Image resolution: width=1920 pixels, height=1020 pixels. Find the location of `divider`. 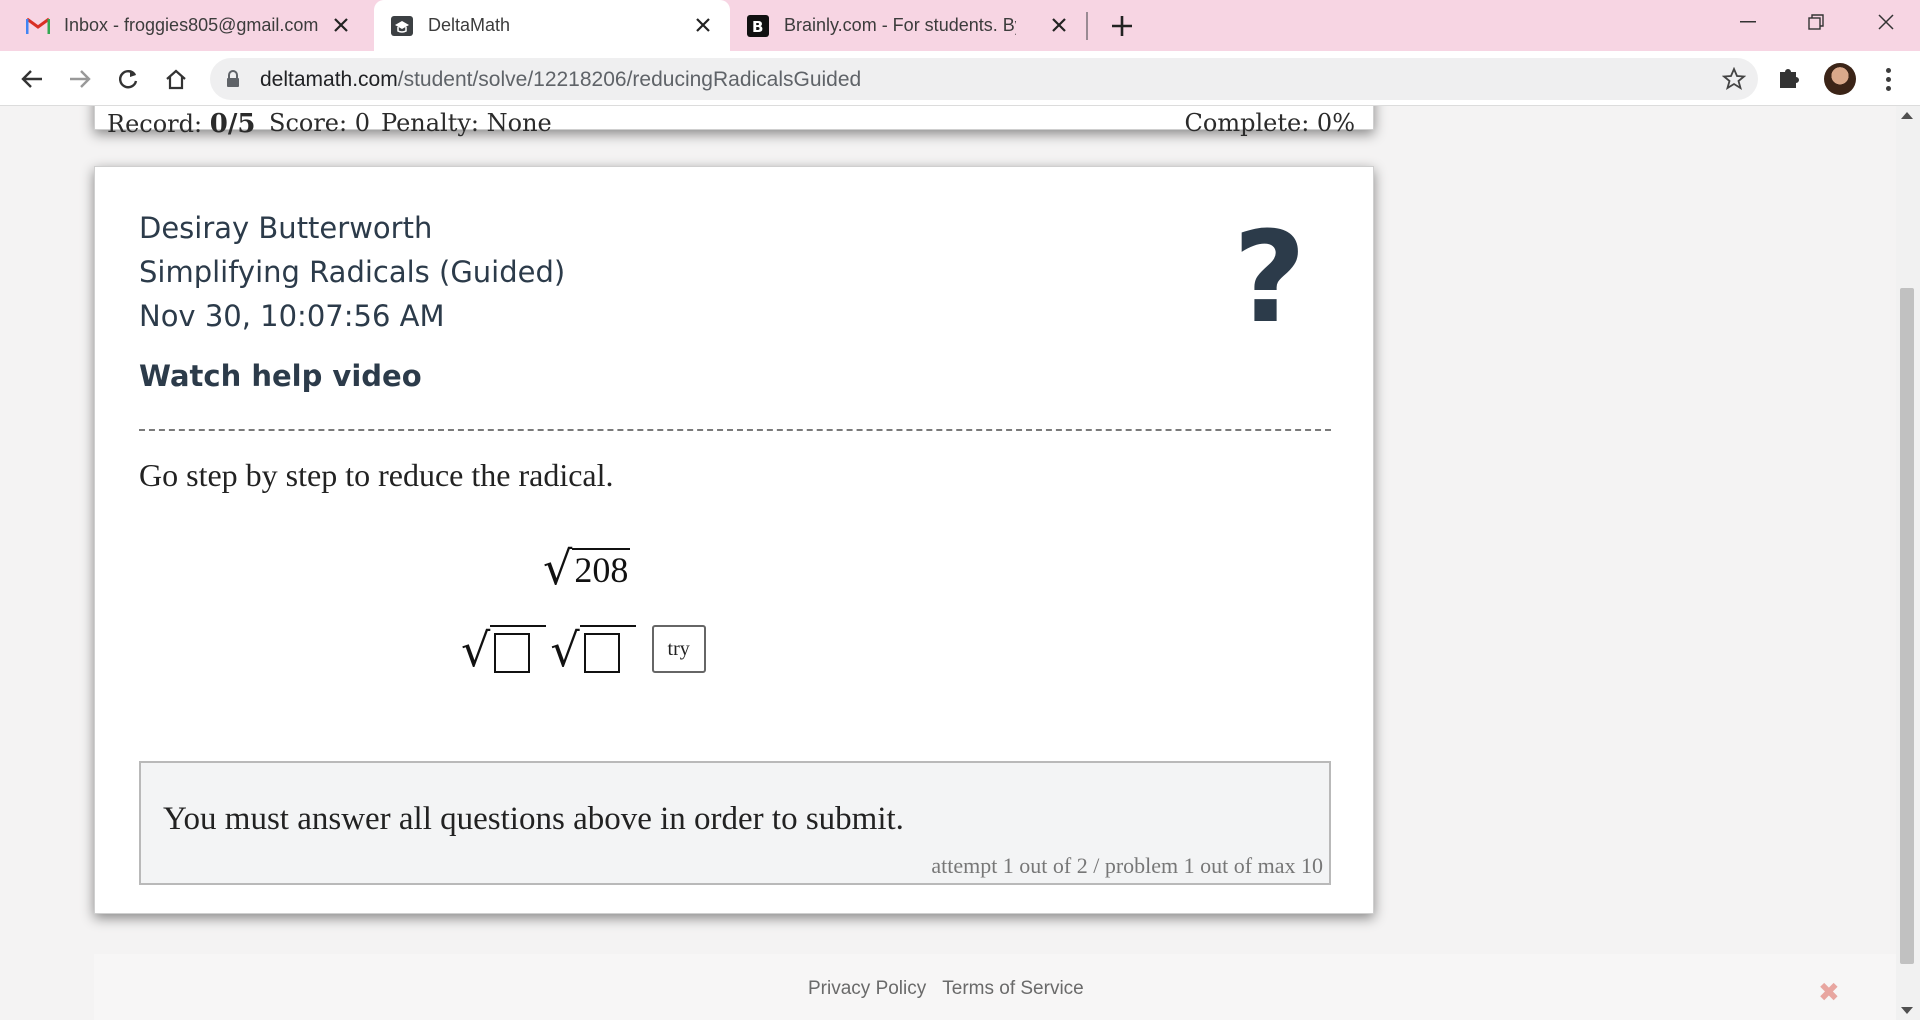

divider is located at coordinates (735, 430).